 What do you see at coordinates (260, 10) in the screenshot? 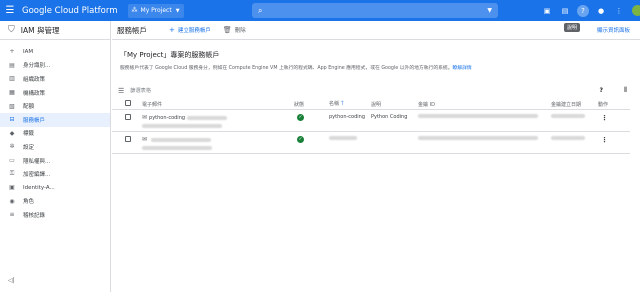
I see `search-icon: ⌕` at bounding box center [260, 10].